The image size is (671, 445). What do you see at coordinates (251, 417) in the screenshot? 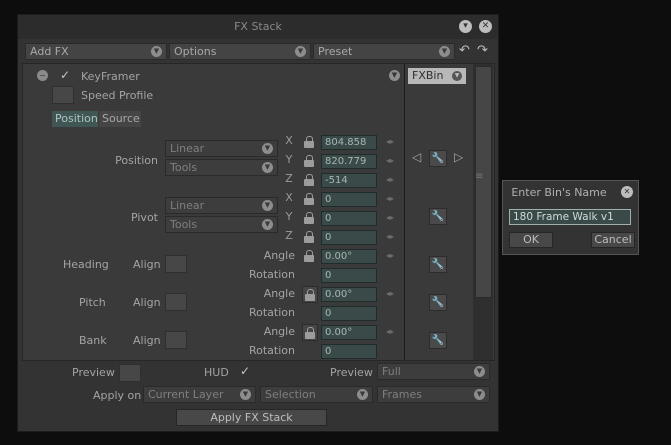
I see `apply-fx-stack-button: Apply FX Stack` at bounding box center [251, 417].